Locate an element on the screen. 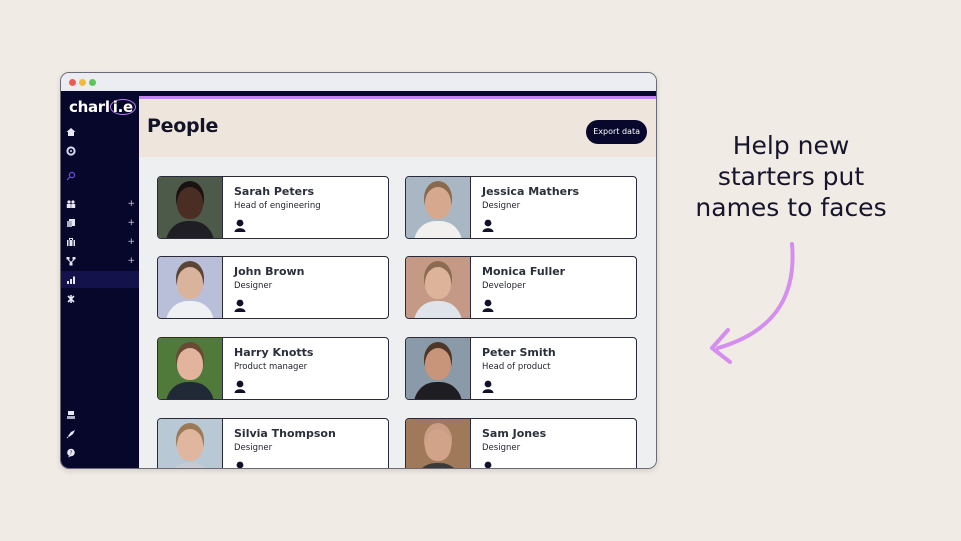 The image size is (961, 541). sidebar-item-integrations is located at coordinates (100, 298).